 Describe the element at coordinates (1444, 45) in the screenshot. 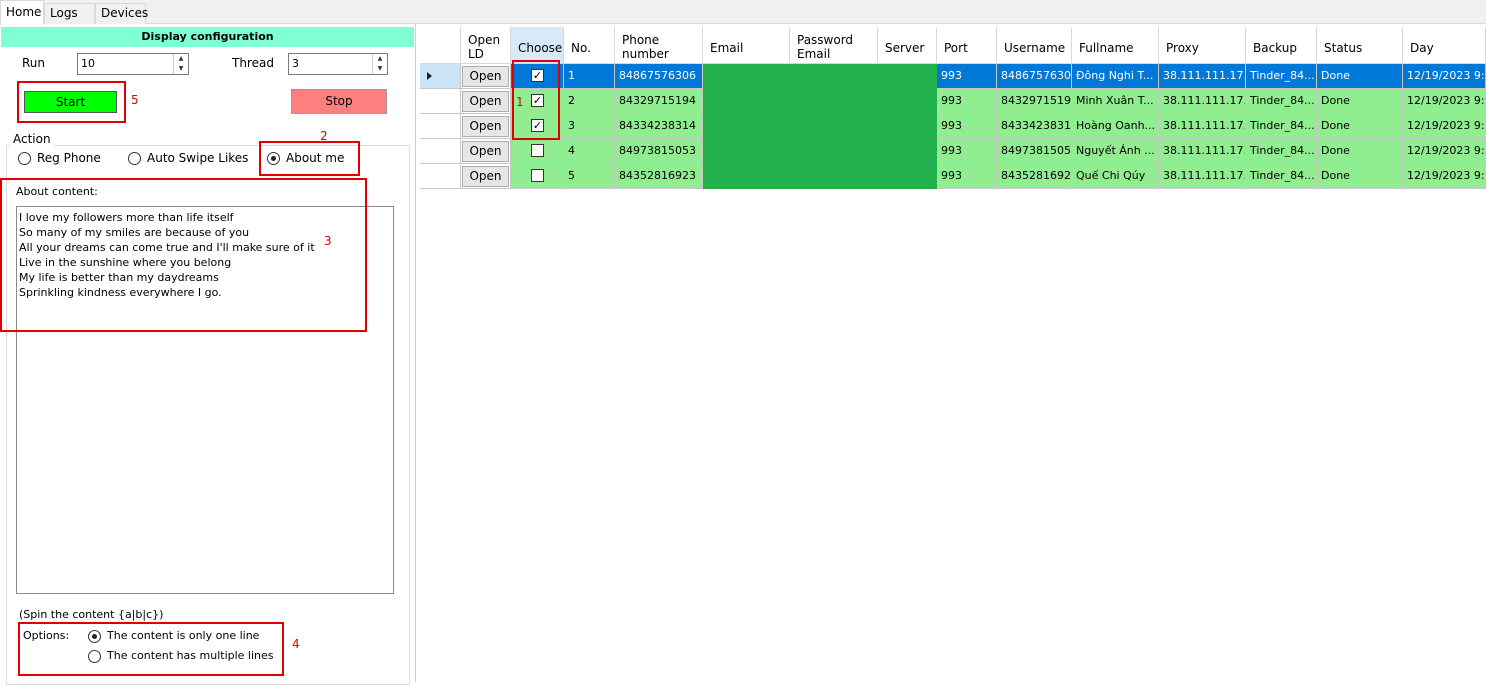

I see `column-header-day: Day` at that location.